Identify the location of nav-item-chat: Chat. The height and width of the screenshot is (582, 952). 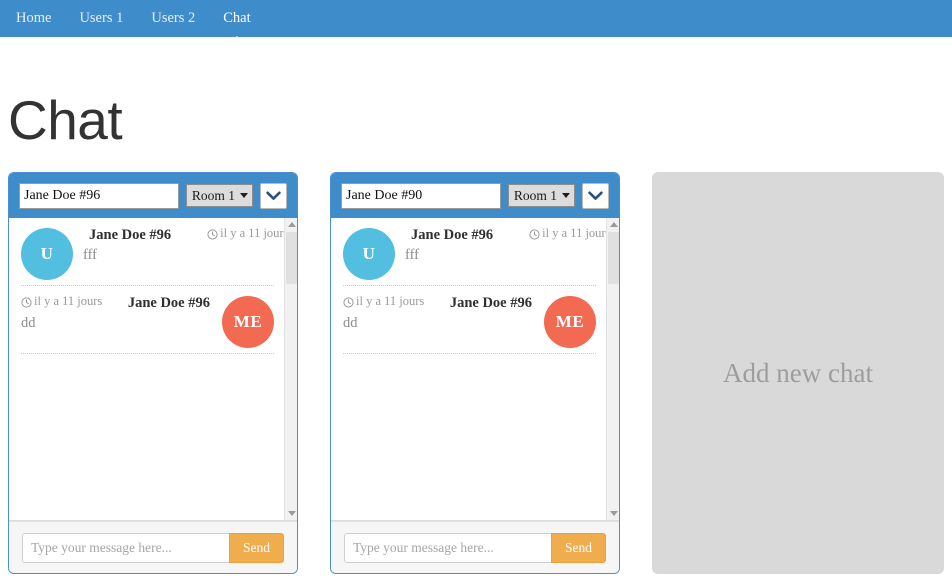
(236, 22).